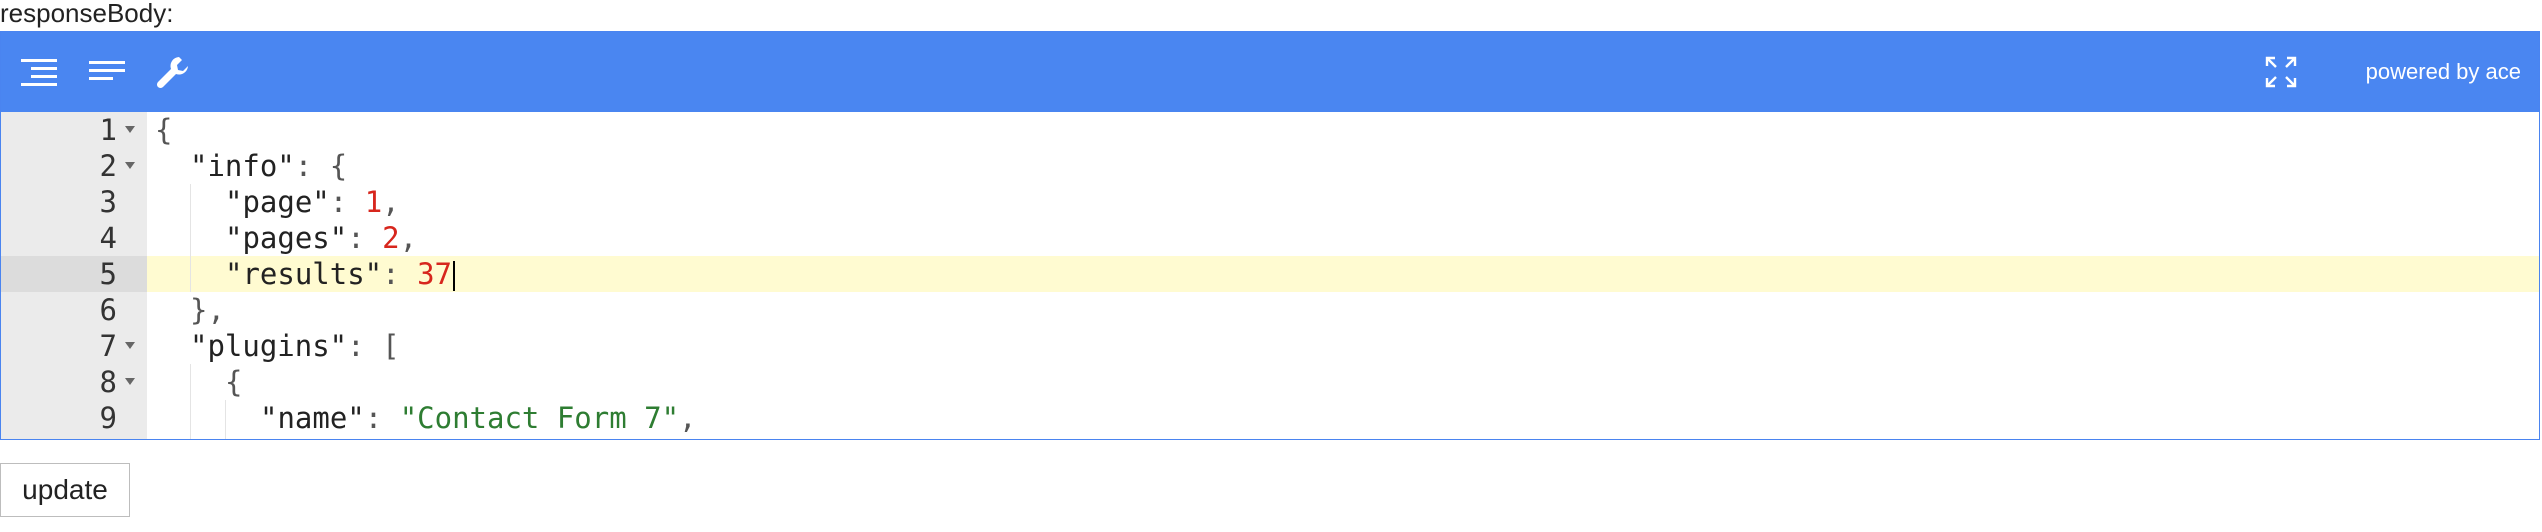 The width and height of the screenshot is (2542, 532). What do you see at coordinates (74, 274) in the screenshot?
I see `gutter-cell: 5` at bounding box center [74, 274].